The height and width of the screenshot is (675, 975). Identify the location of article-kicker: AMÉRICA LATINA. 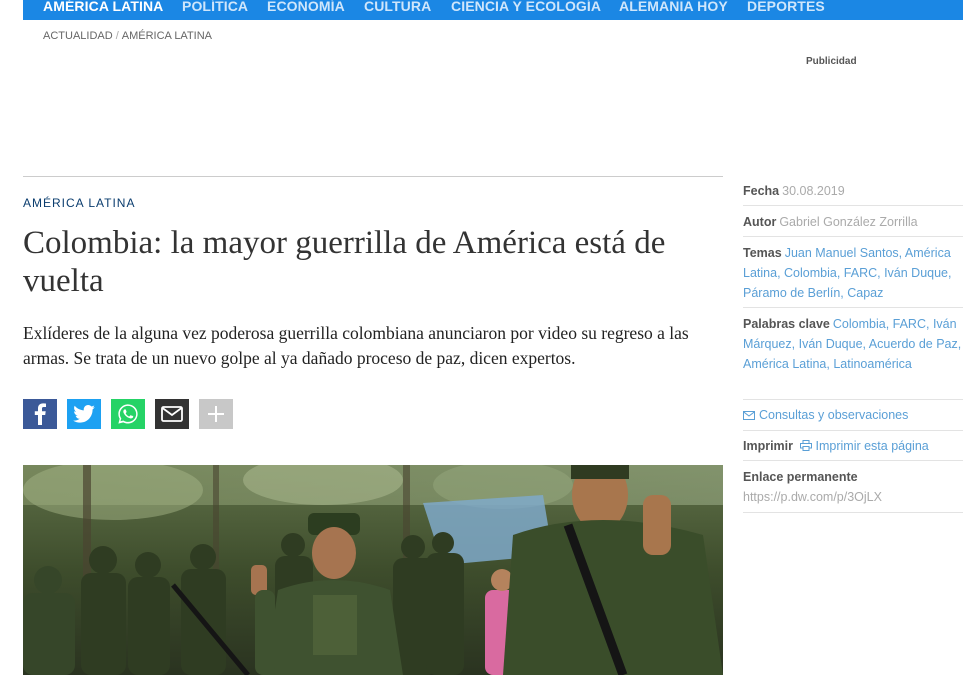
(79, 203).